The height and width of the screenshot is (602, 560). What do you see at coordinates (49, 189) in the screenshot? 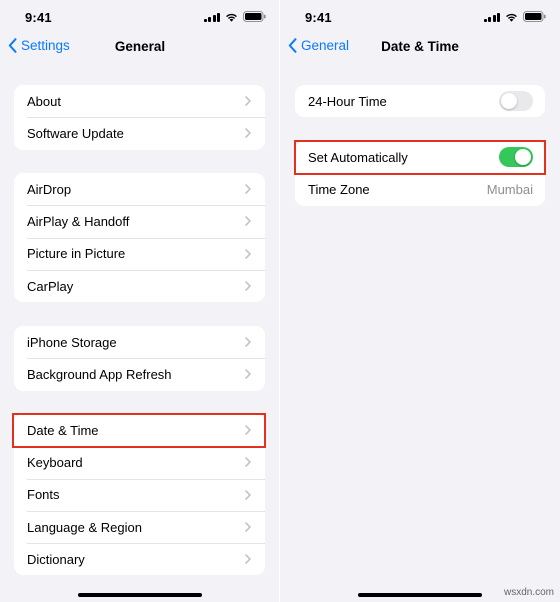
I see `row-label: AirDrop` at bounding box center [49, 189].